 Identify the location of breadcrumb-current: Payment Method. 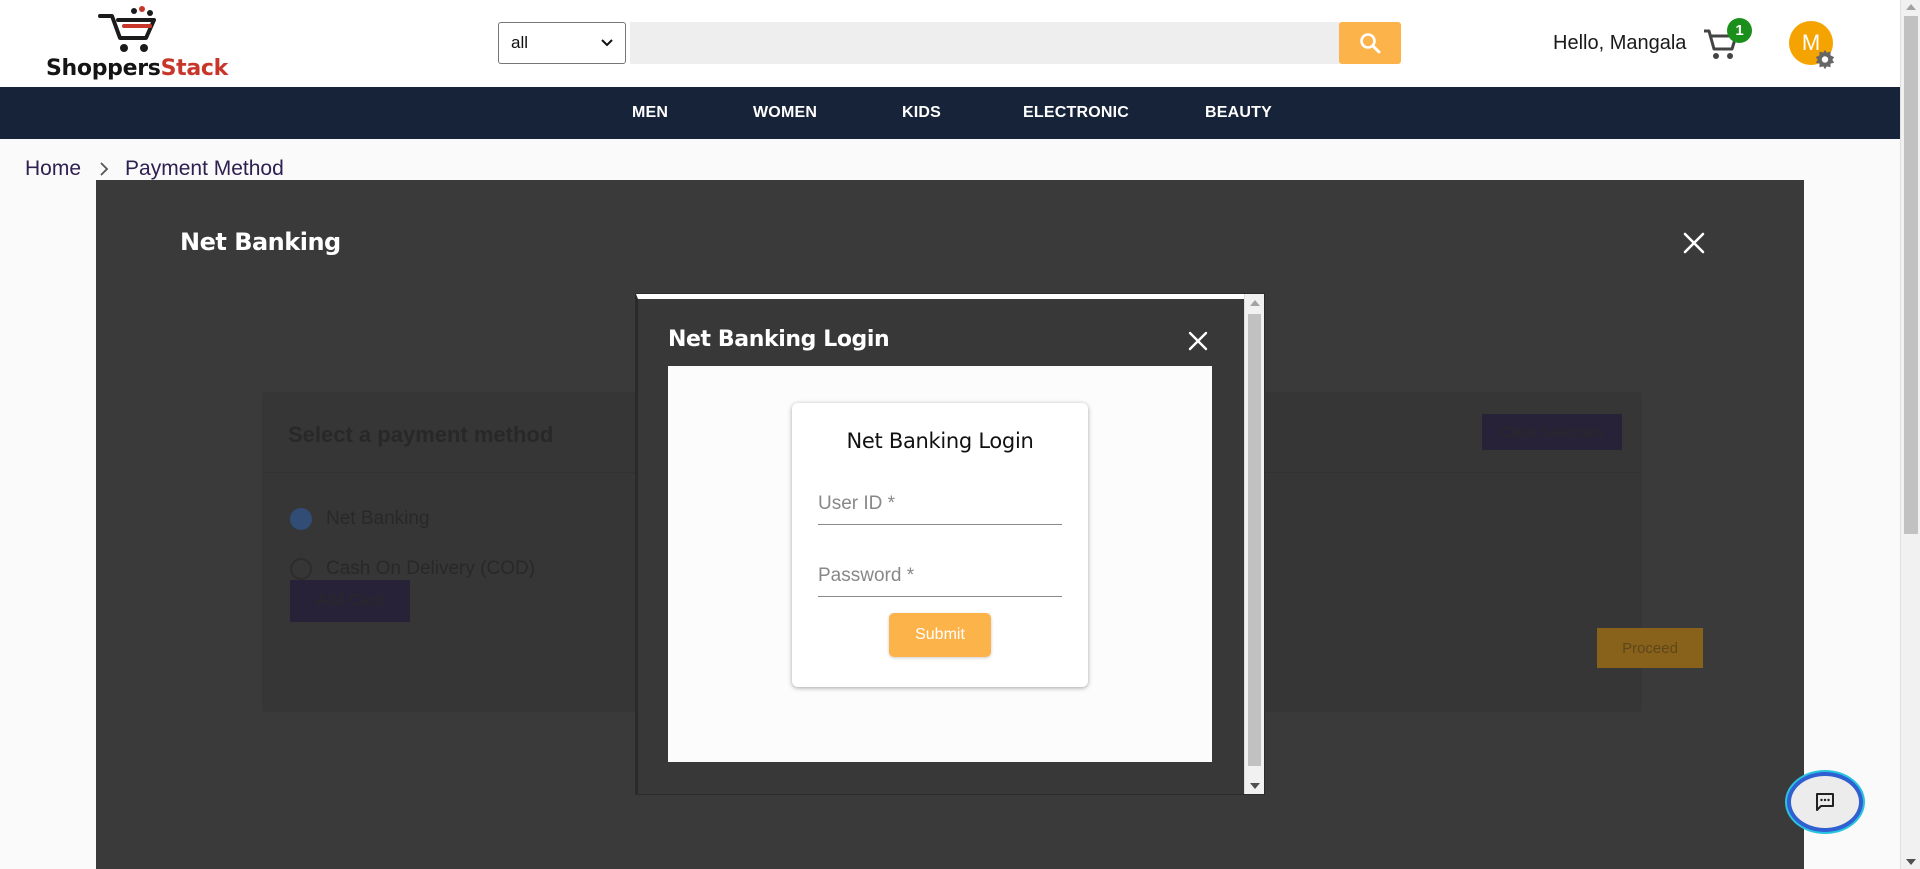
(204, 168).